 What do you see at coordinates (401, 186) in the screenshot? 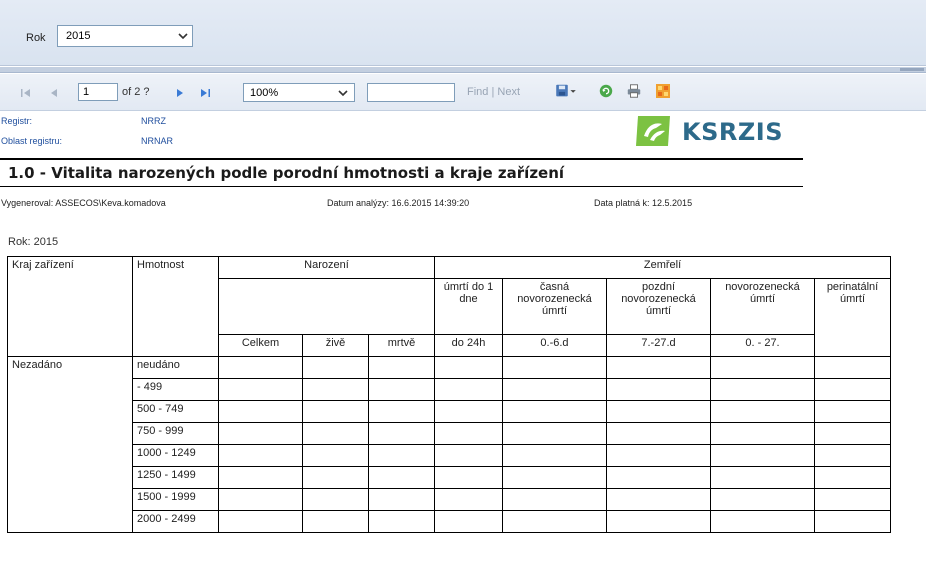
I see `subtitle-divider` at bounding box center [401, 186].